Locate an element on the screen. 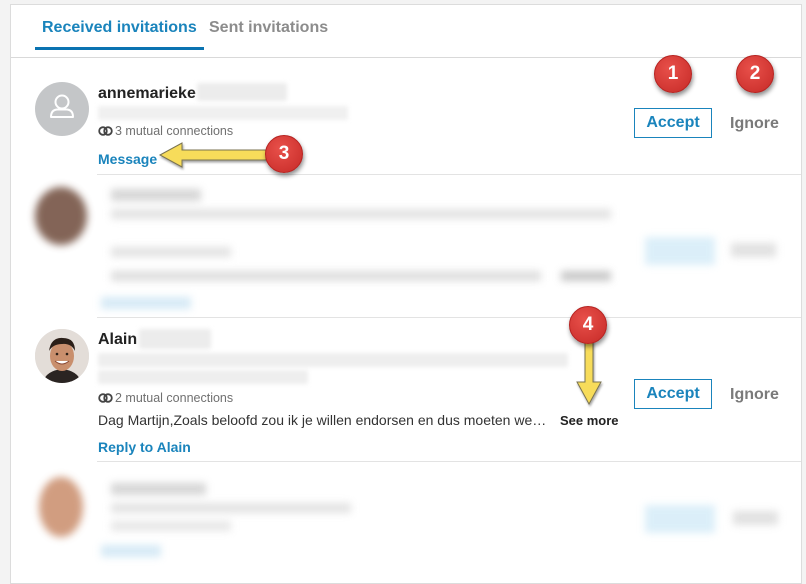 Image resolution: width=806 pixels, height=584 pixels. inviter-name: annemarieke is located at coordinates (147, 94).